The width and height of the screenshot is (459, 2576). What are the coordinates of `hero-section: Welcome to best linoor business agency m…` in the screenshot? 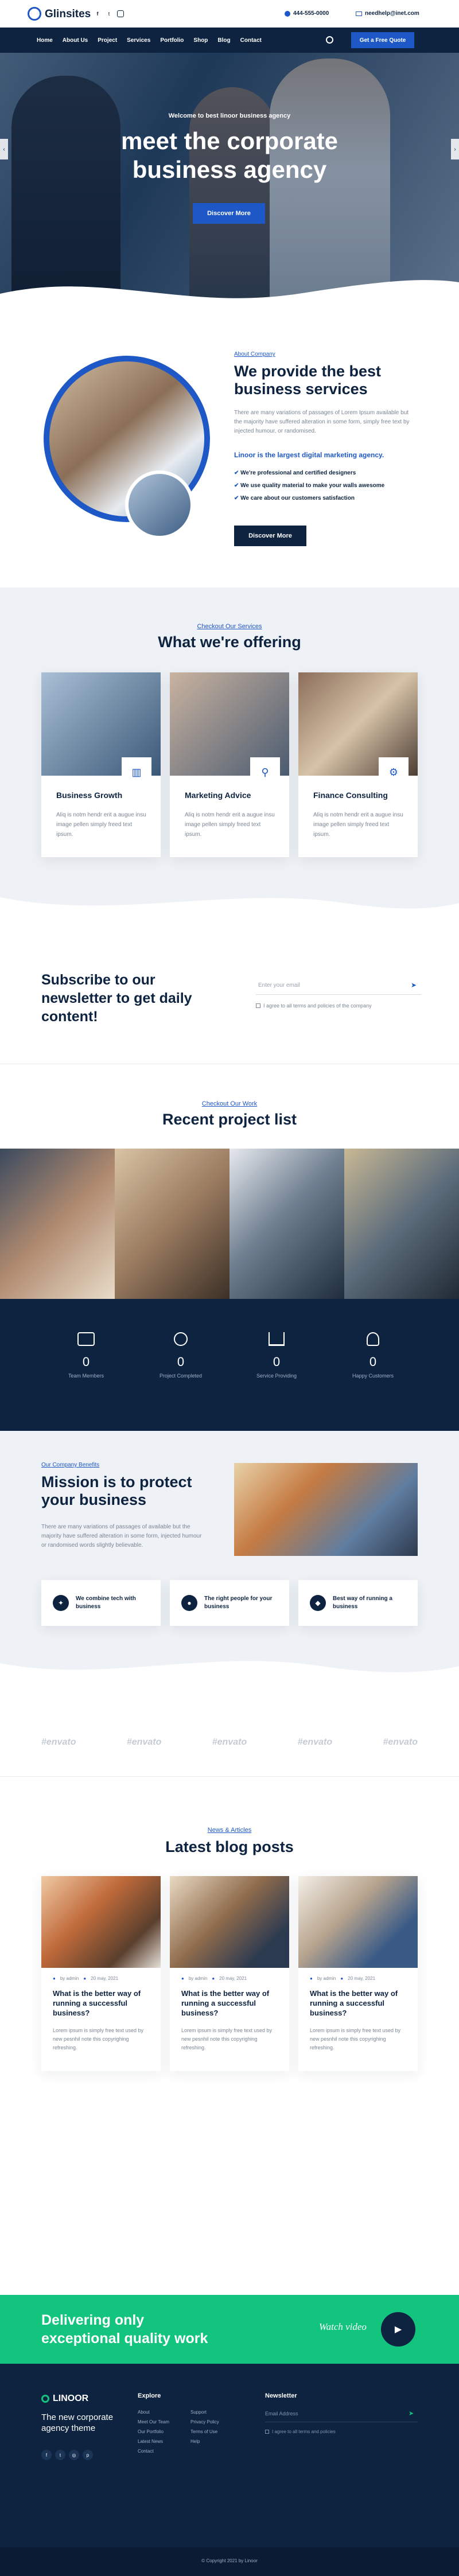 It's located at (229, 182).